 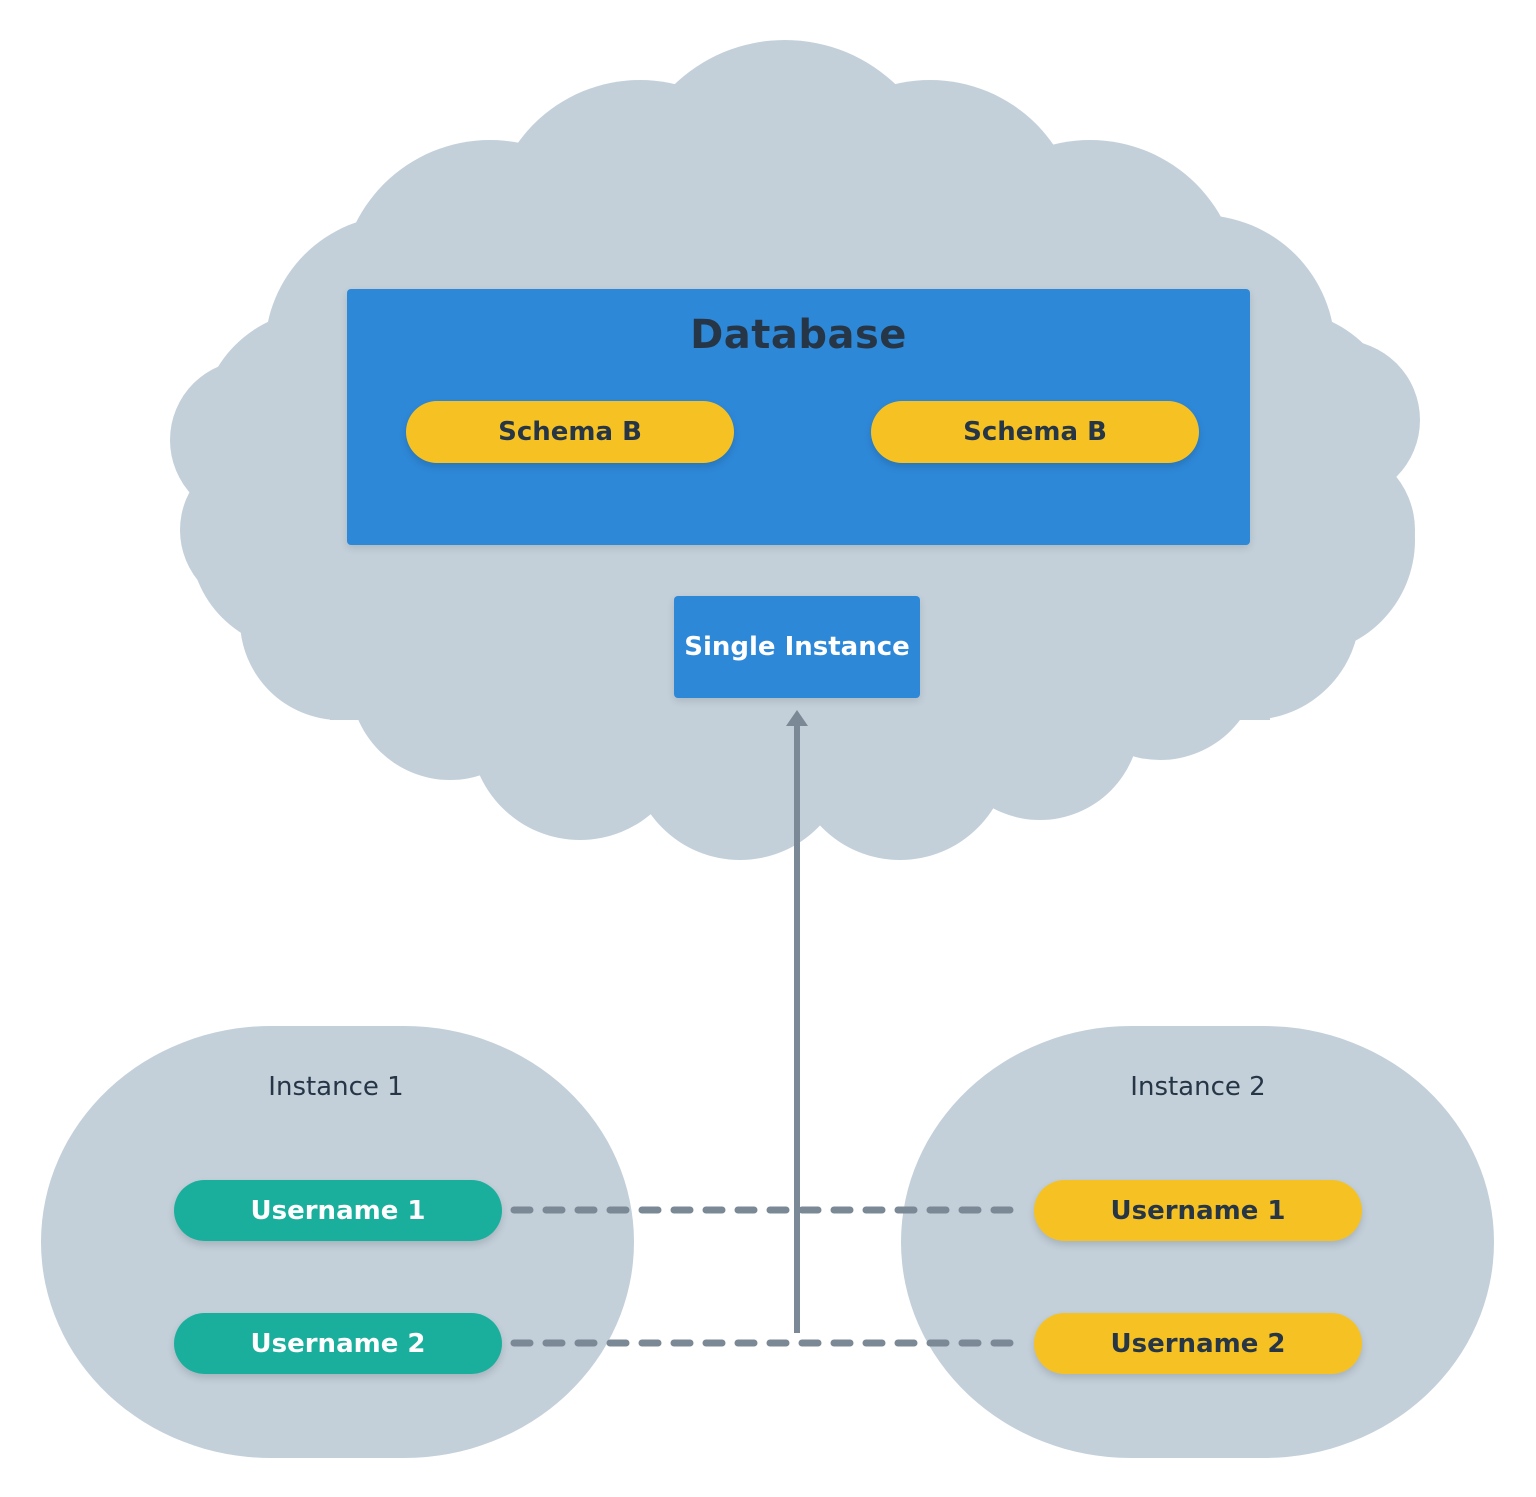 I want to click on database-title: Database, so click(x=798, y=335).